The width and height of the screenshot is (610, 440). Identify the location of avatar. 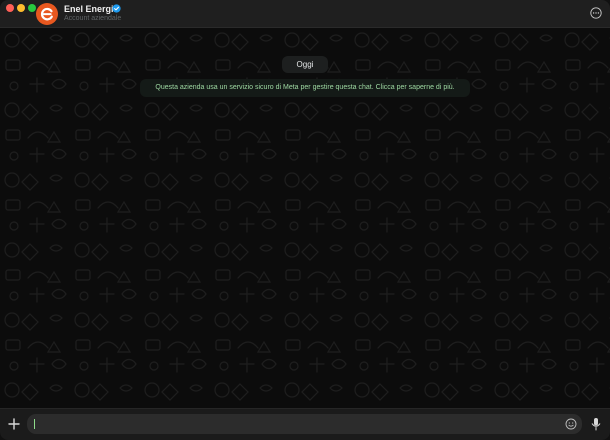
(47, 14).